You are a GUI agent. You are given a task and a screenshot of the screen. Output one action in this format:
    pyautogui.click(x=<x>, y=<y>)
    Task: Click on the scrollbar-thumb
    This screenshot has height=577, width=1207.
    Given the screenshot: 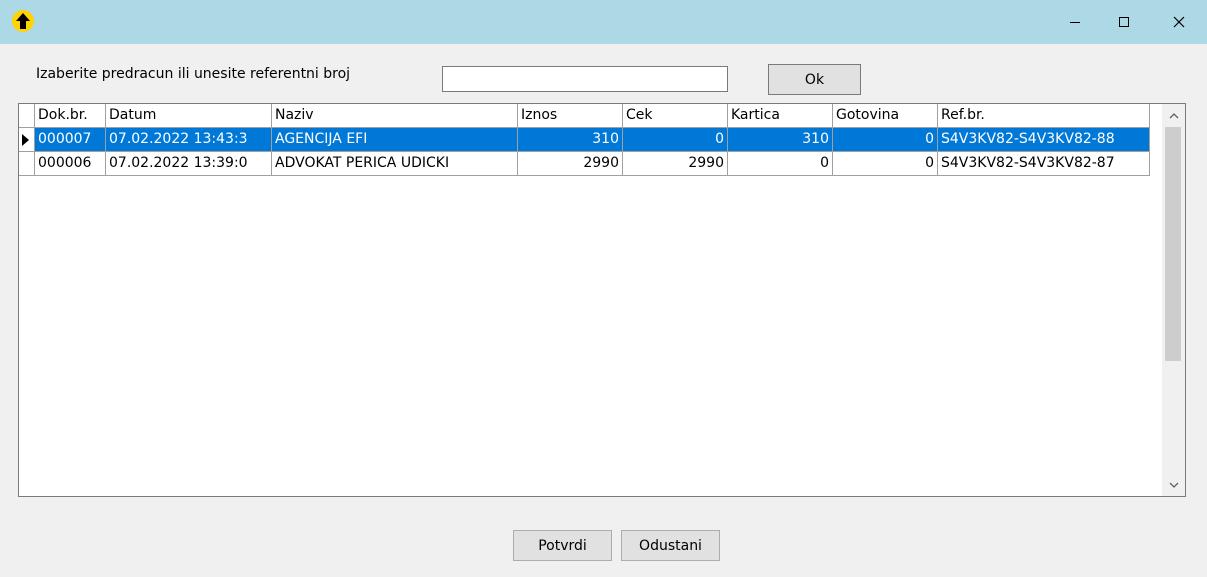 What is the action you would take?
    pyautogui.click(x=1173, y=244)
    